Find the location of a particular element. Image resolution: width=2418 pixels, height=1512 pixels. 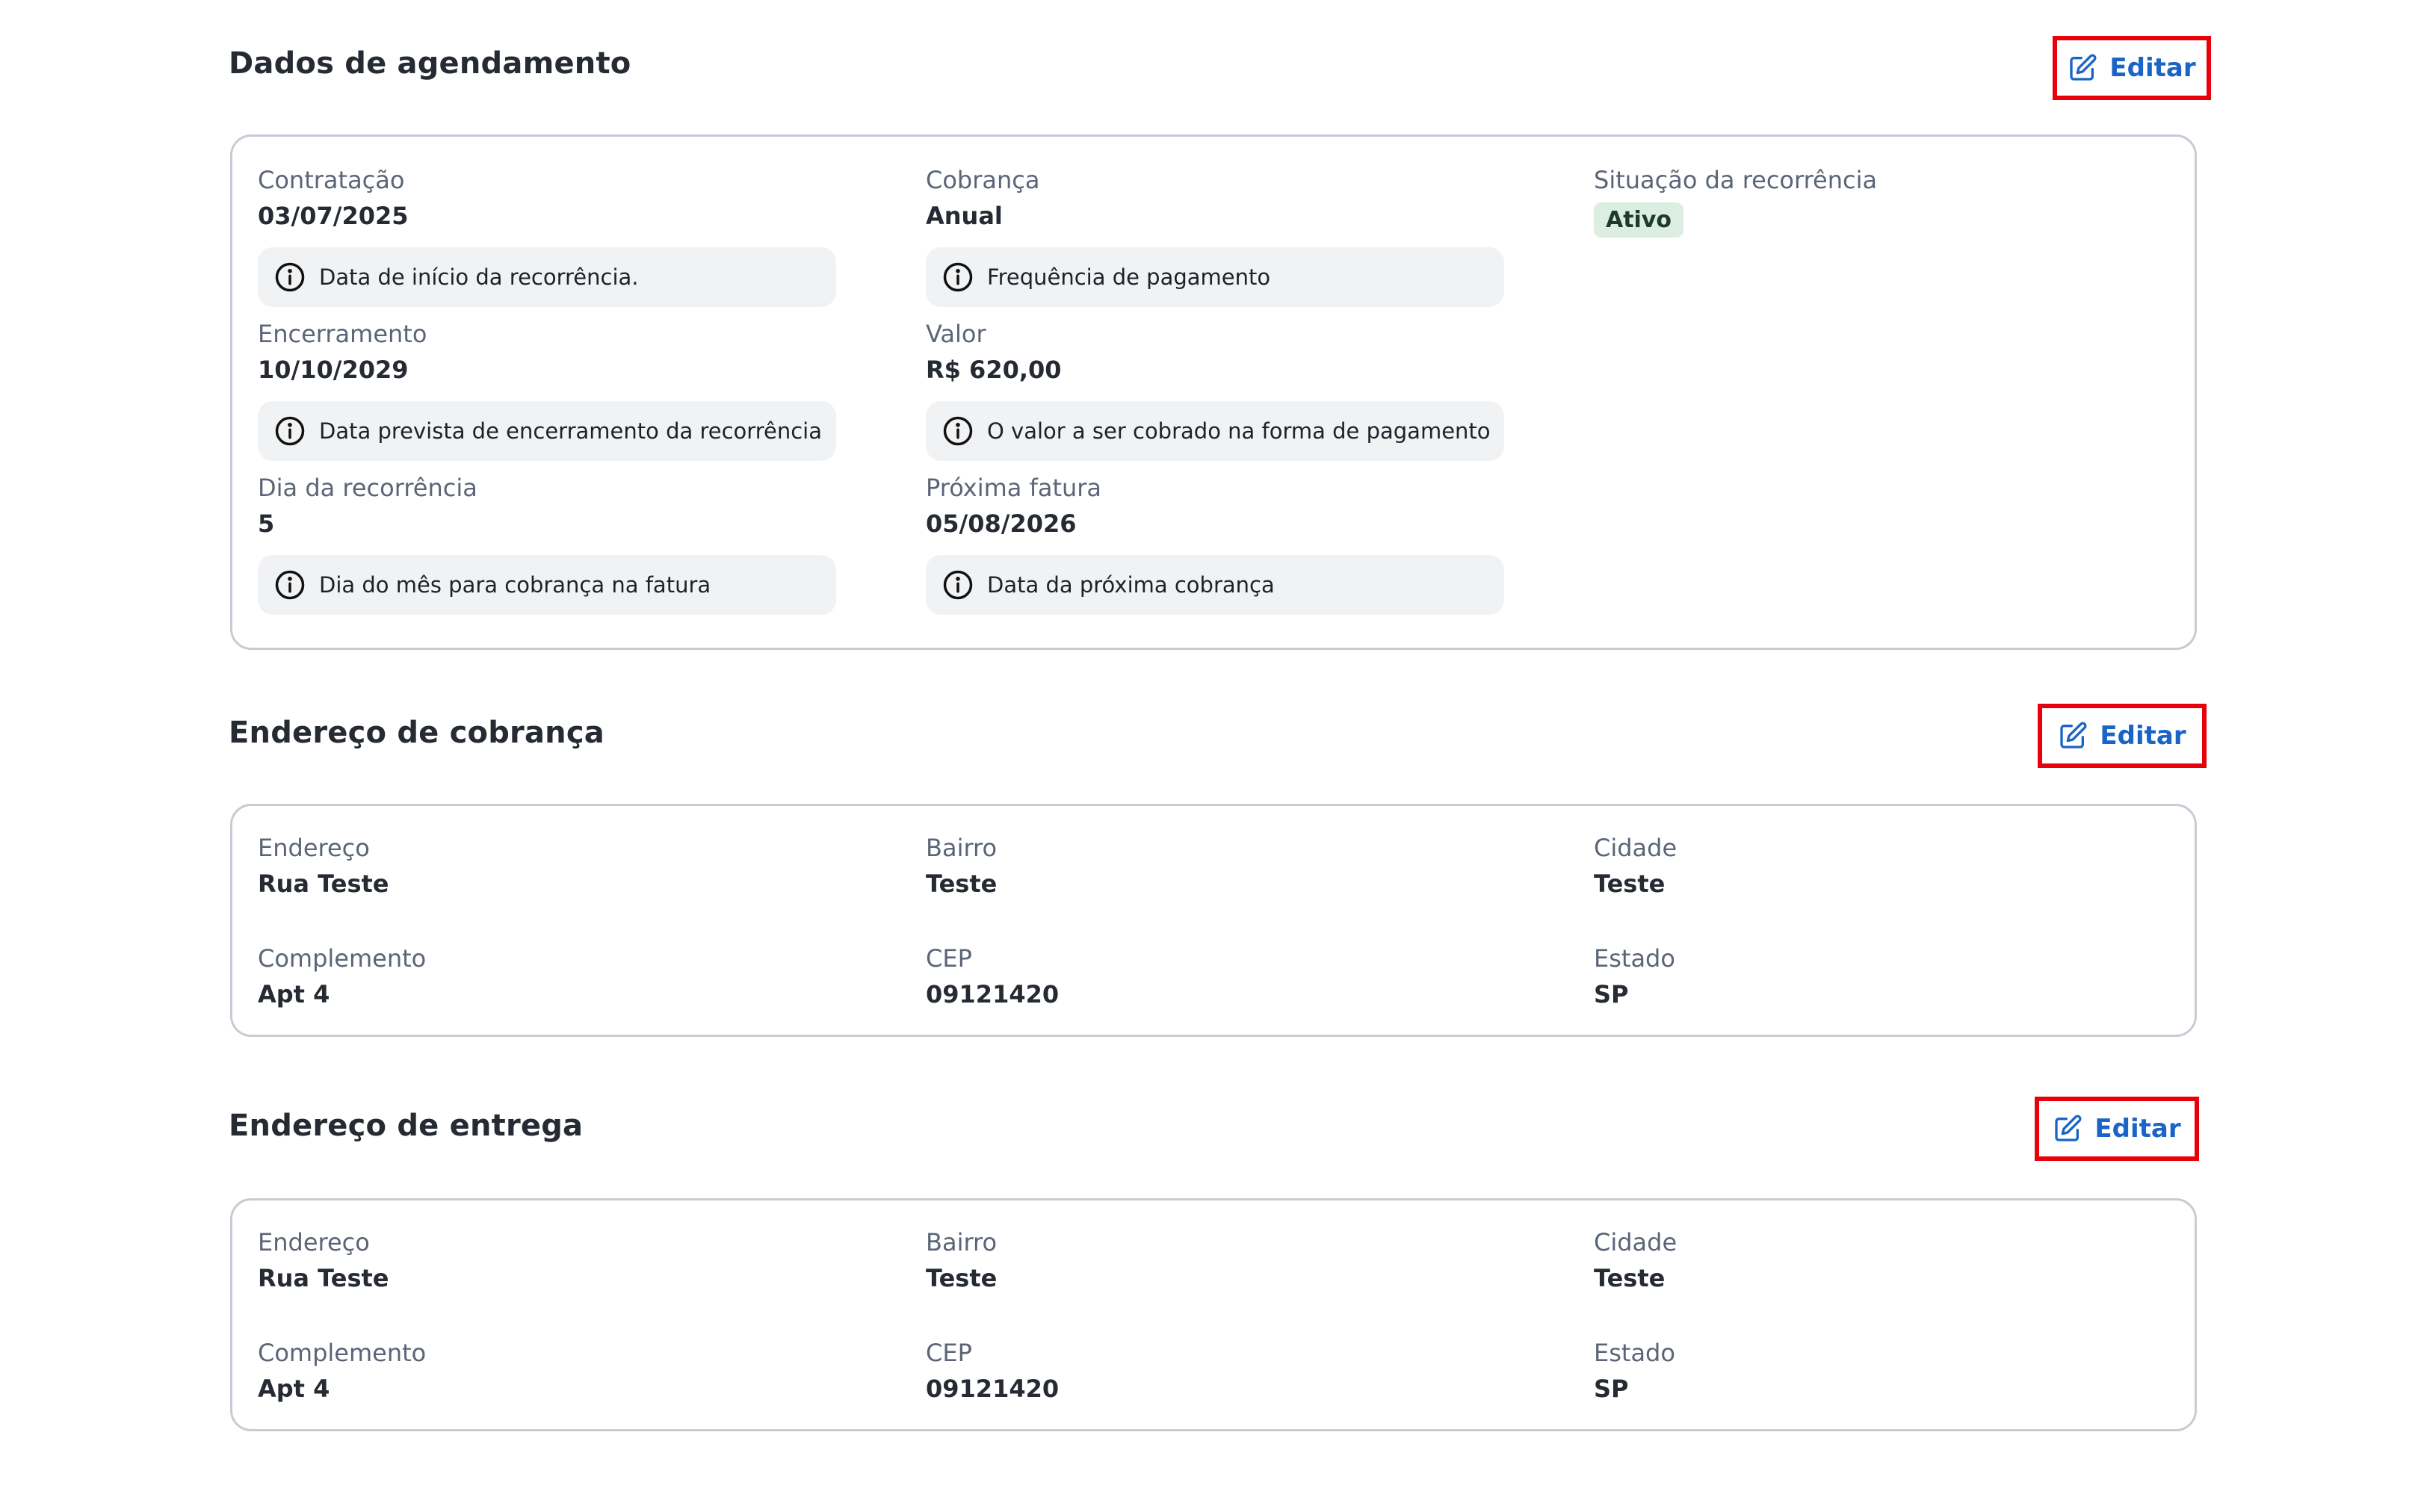

edit-delivery-address-button: Editar is located at coordinates (2117, 1129).